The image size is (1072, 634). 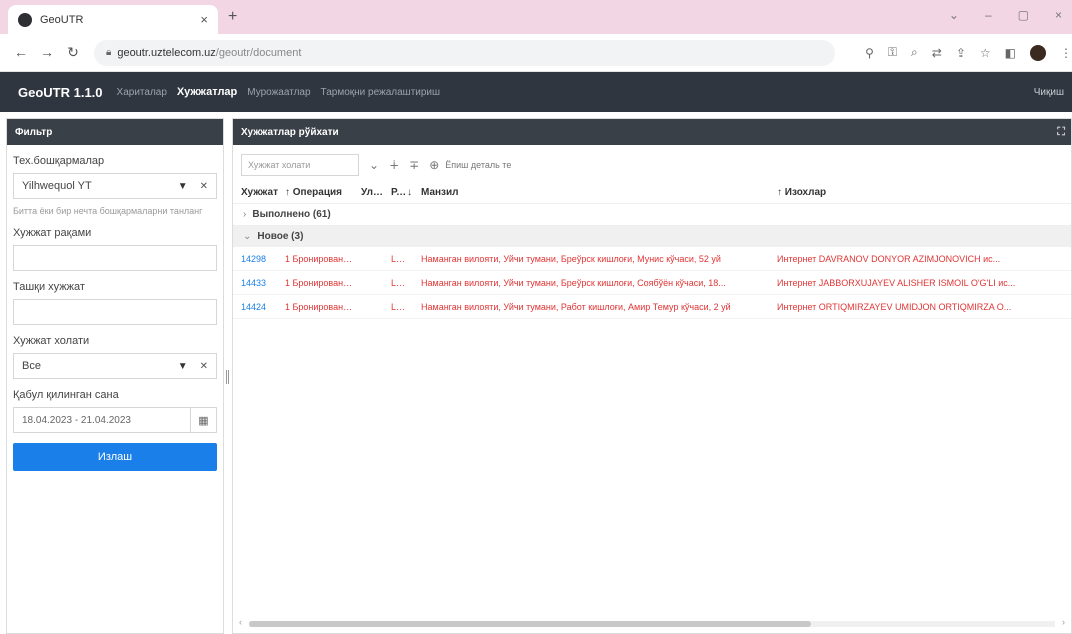 I want to click on column-operation: ↑ Операция, so click(x=323, y=192).